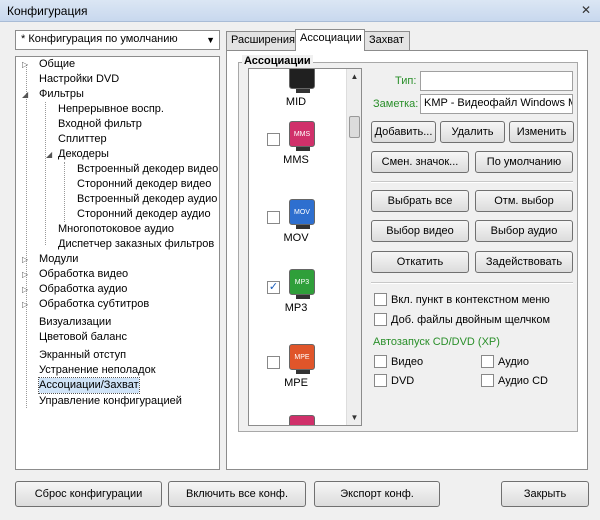  I want to click on autorun-title: Автозапуск CD/DVD (XP), so click(436, 342).